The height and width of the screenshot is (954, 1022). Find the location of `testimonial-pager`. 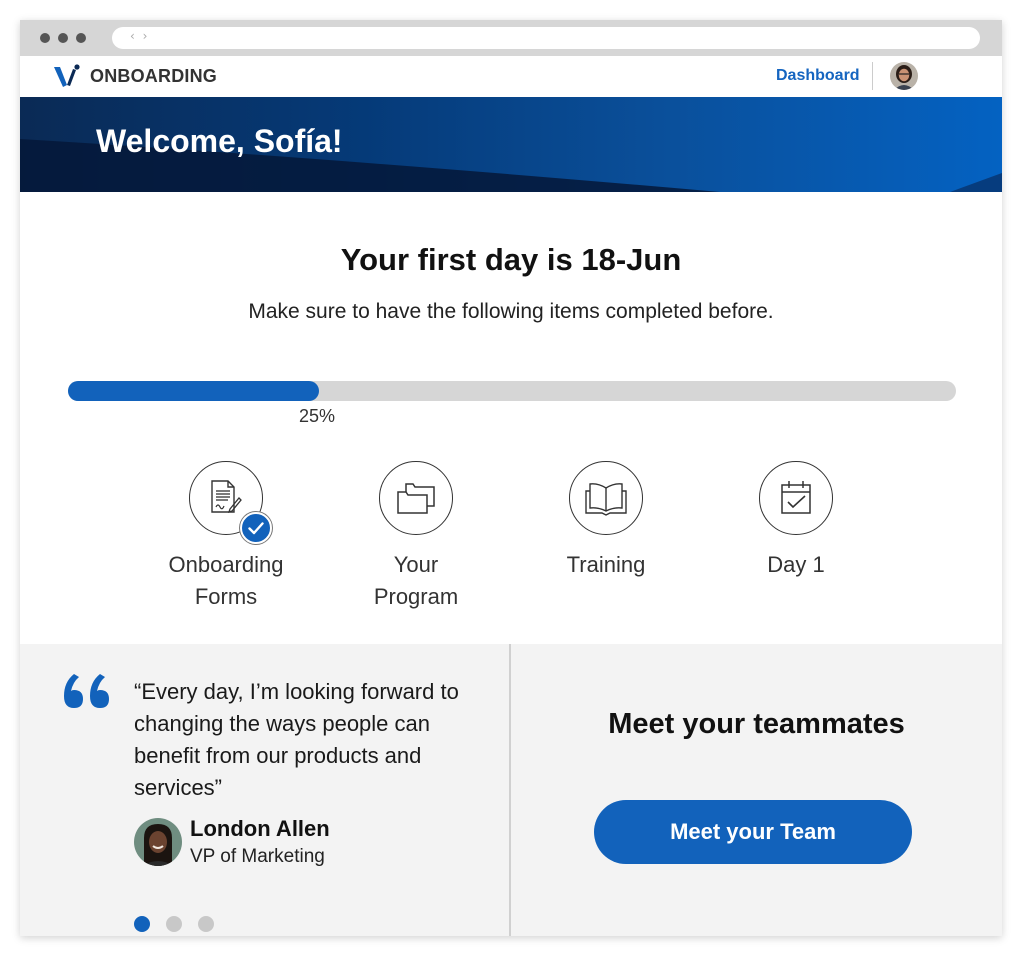

testimonial-pager is located at coordinates (174, 924).